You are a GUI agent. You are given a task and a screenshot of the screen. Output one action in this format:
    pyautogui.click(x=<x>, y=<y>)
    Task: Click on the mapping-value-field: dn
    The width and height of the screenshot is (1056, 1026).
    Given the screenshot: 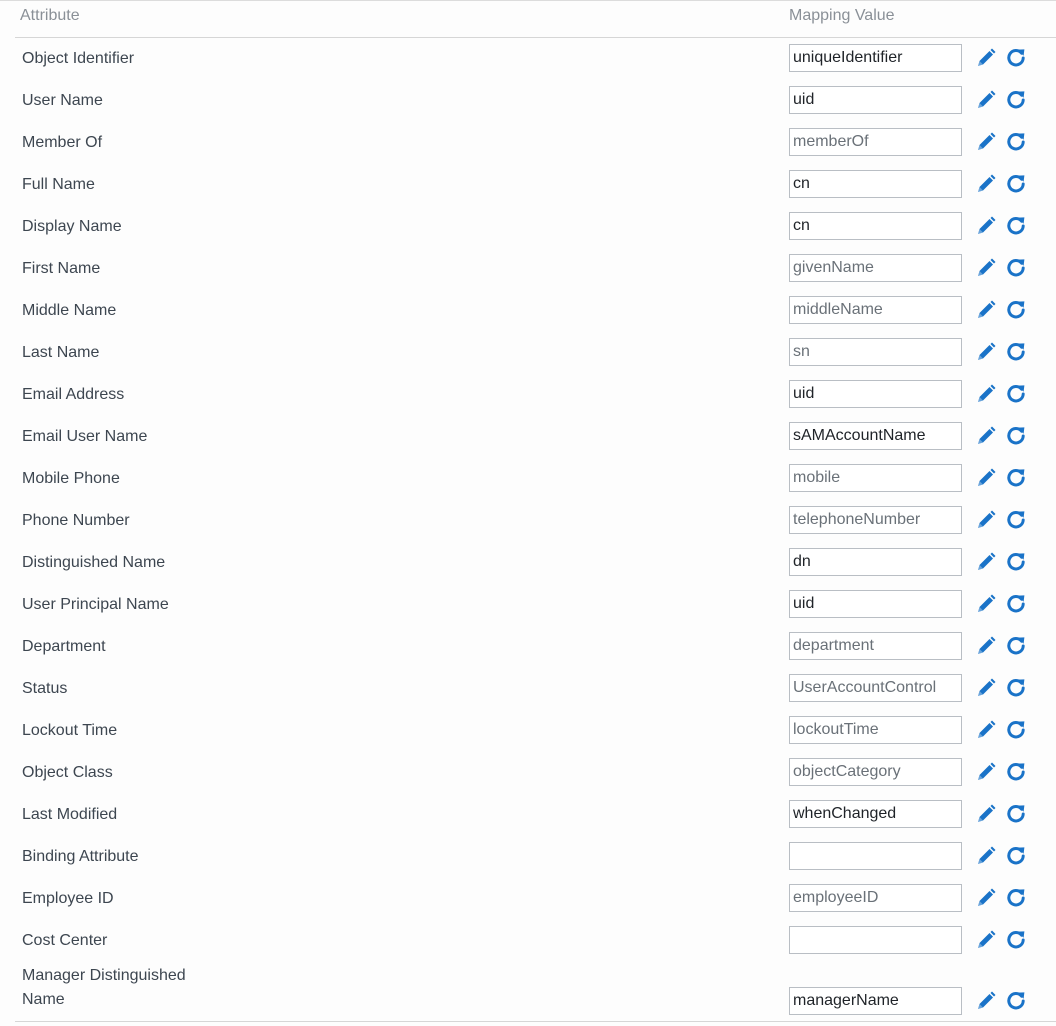 What is the action you would take?
    pyautogui.click(x=875, y=562)
    